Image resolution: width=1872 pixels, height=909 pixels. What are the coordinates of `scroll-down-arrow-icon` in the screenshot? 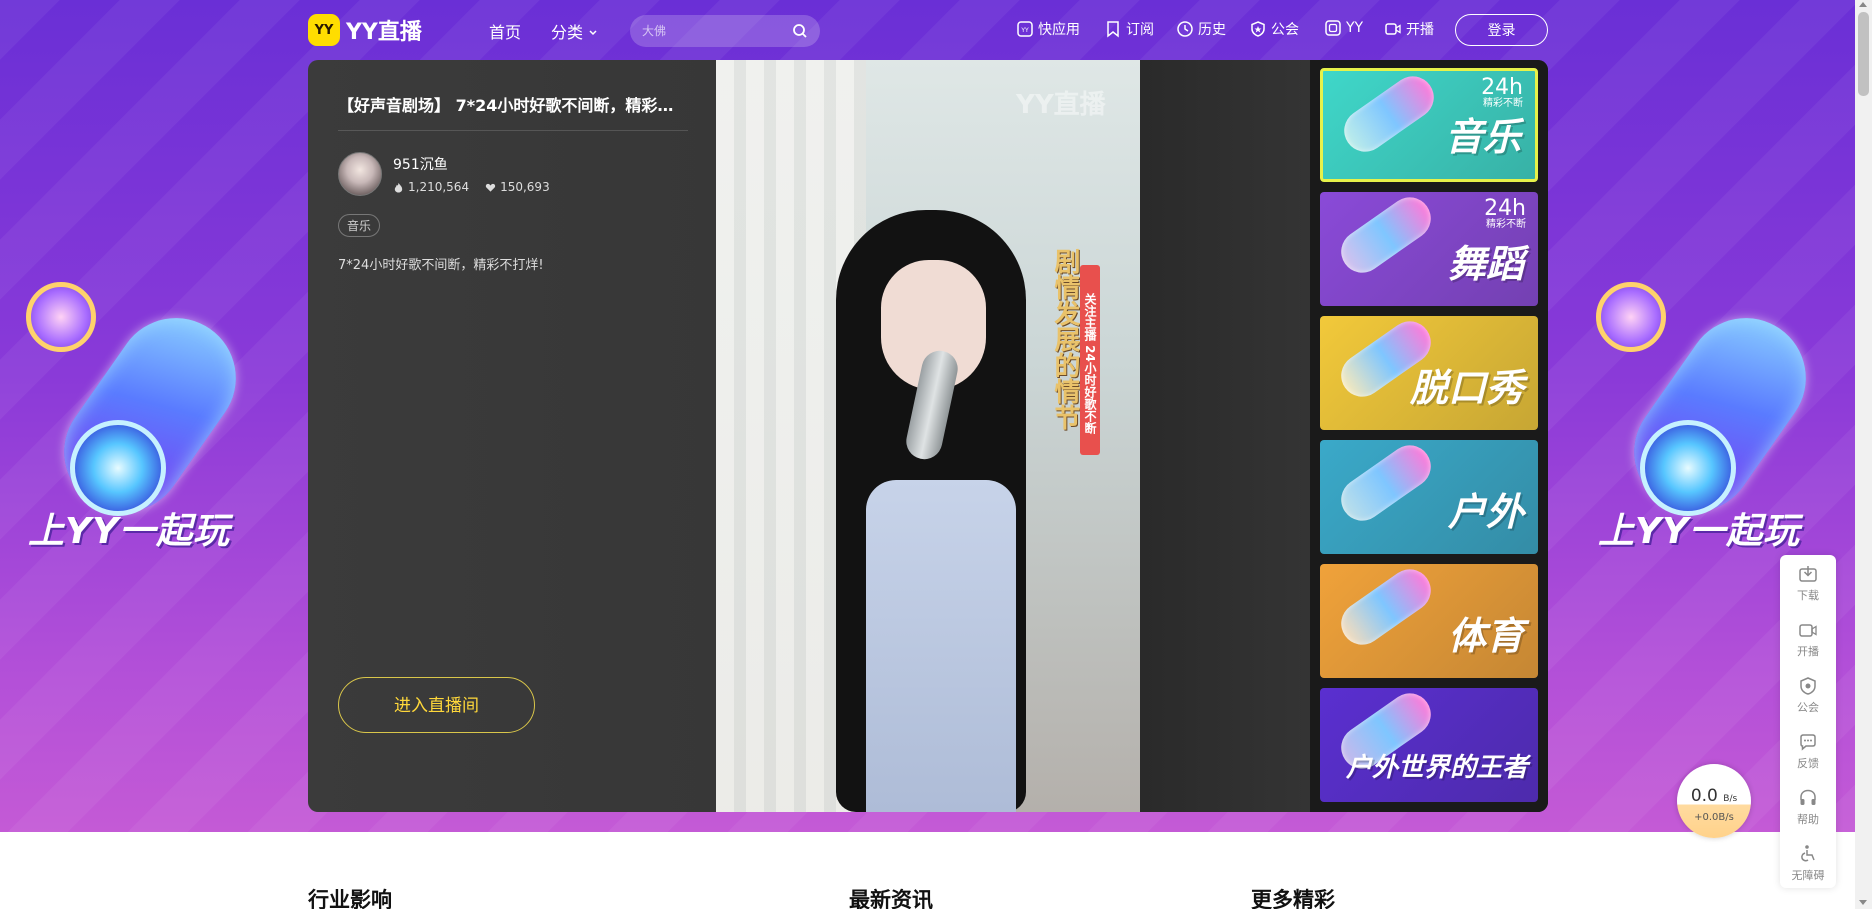 It's located at (1863, 902).